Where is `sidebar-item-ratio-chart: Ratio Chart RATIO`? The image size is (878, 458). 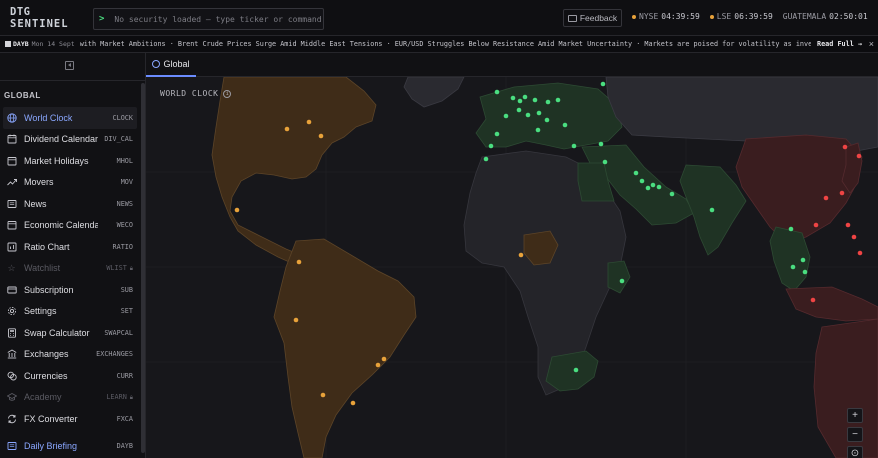
sidebar-item-ratio-chart: Ratio Chart RATIO is located at coordinates (70, 247).